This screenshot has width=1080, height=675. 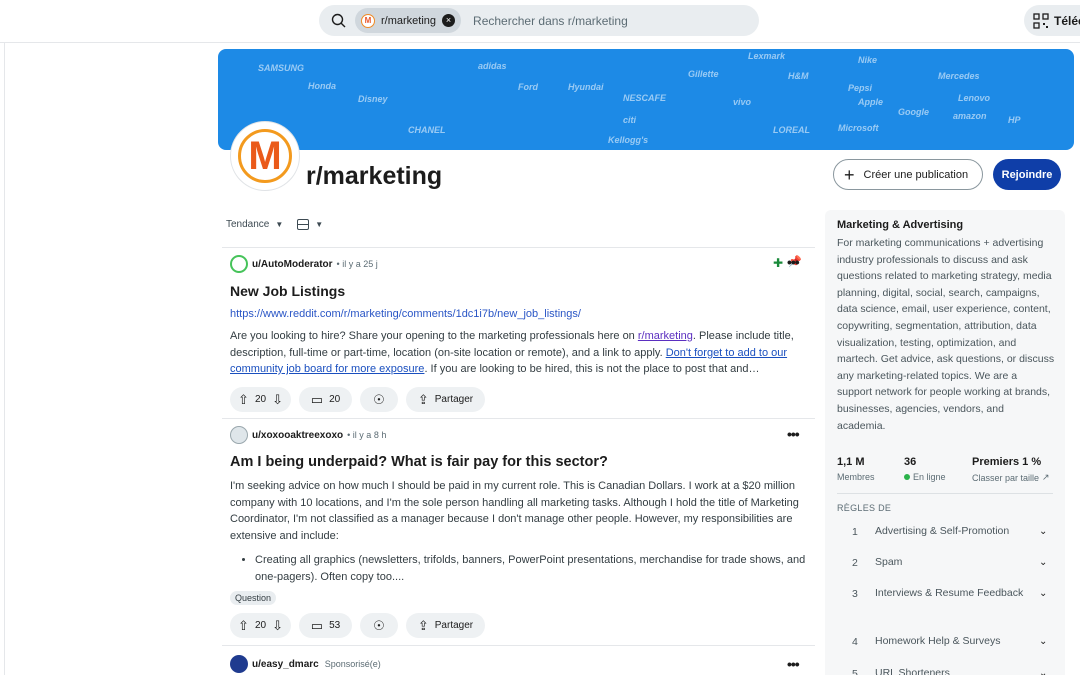 What do you see at coordinates (628, 140) in the screenshot?
I see `banner-brand: Kellogg's` at bounding box center [628, 140].